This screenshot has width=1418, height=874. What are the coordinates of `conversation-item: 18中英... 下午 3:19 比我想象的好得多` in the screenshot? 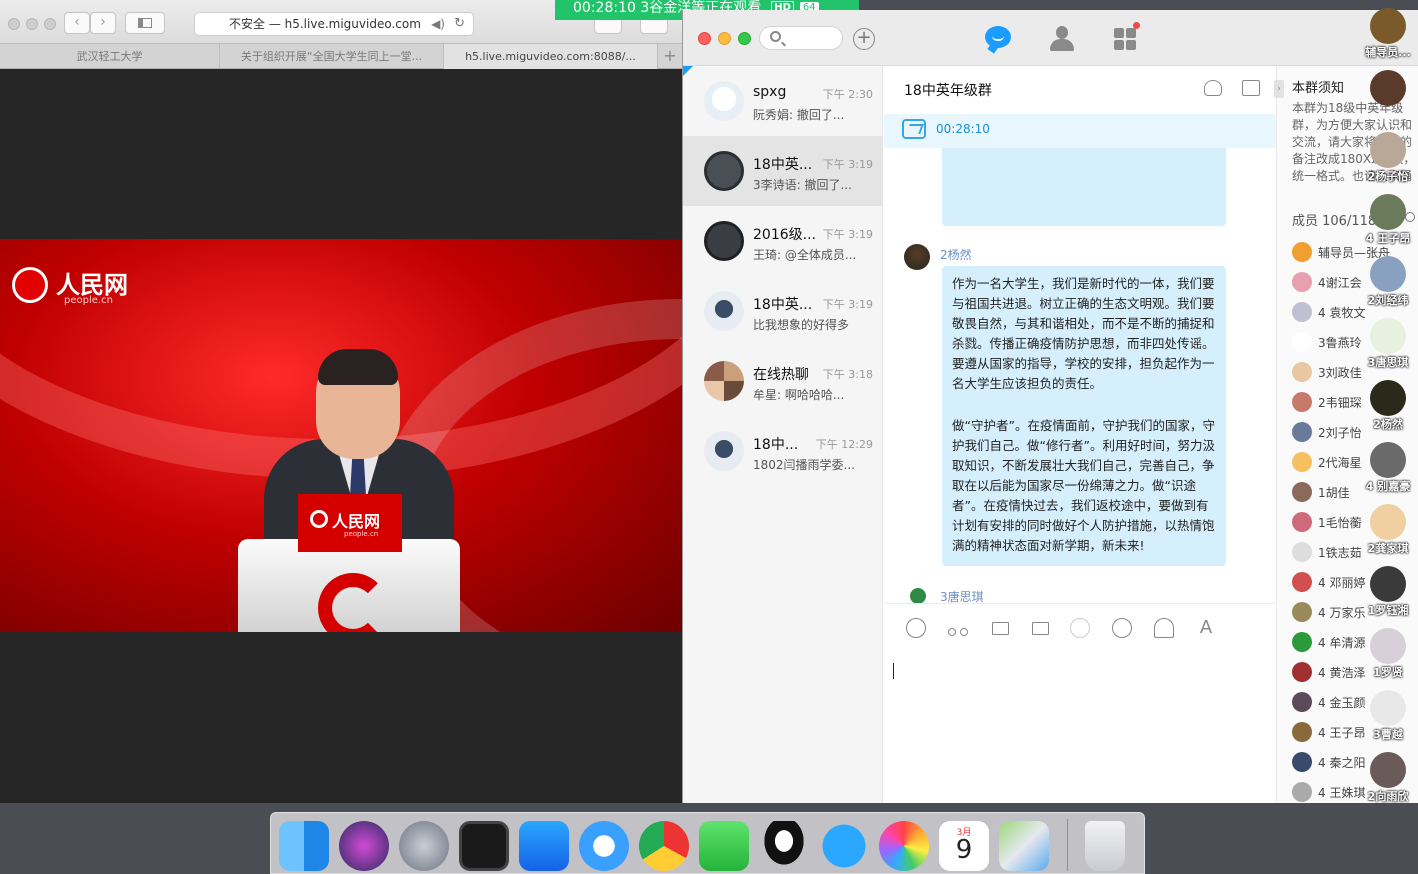 It's located at (783, 311).